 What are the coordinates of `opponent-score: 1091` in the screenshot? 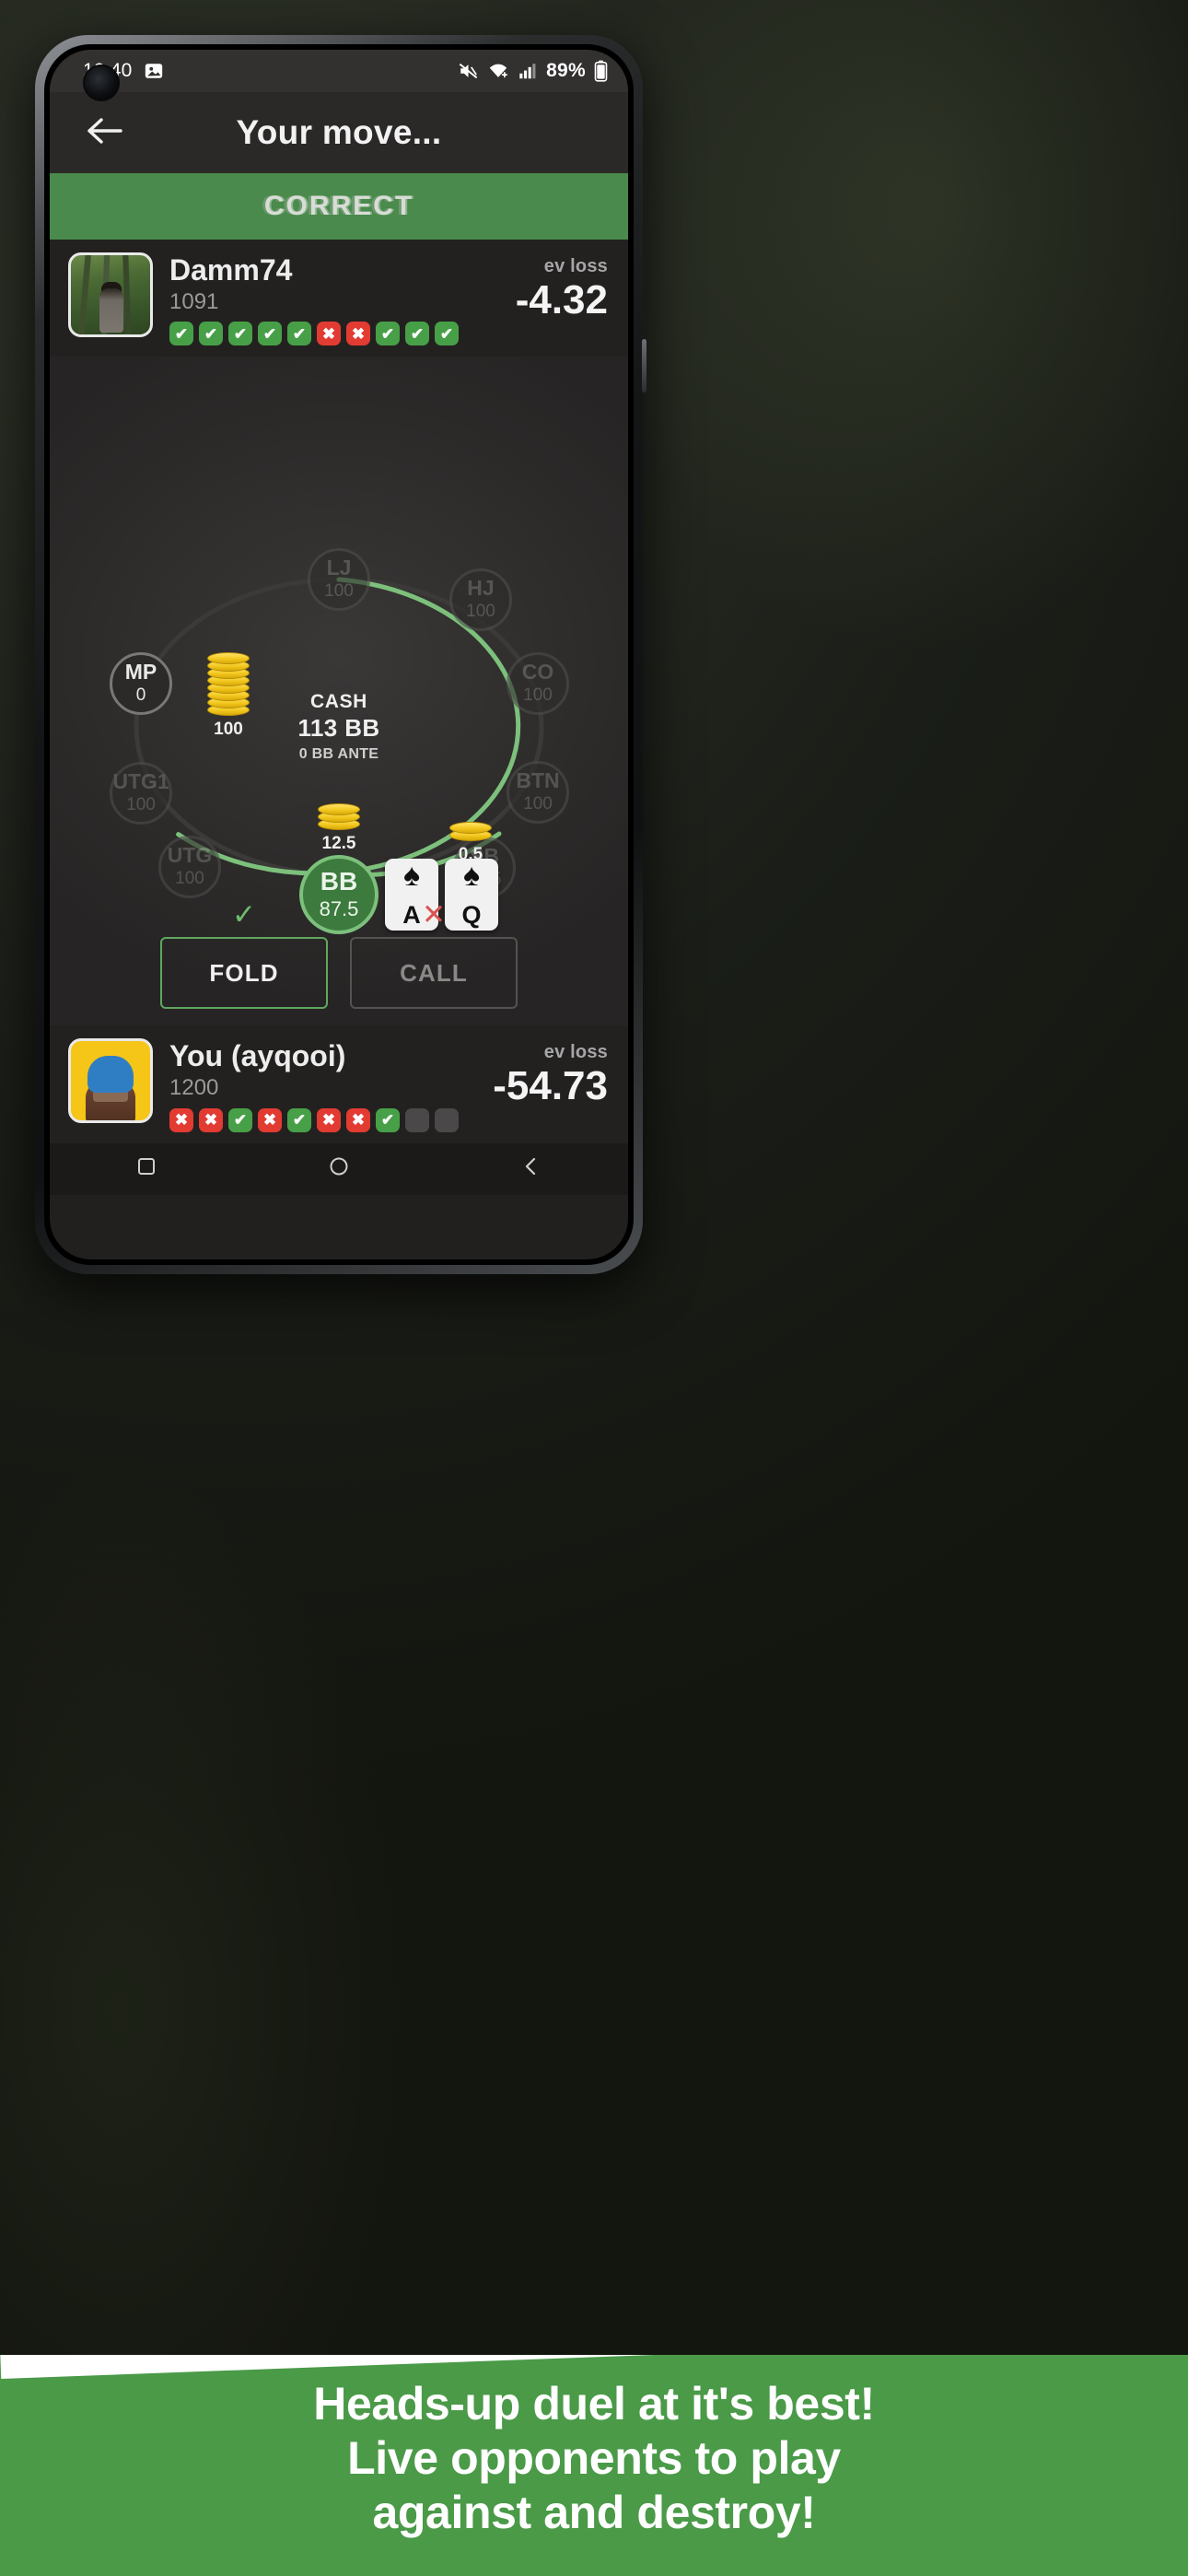 It's located at (194, 301).